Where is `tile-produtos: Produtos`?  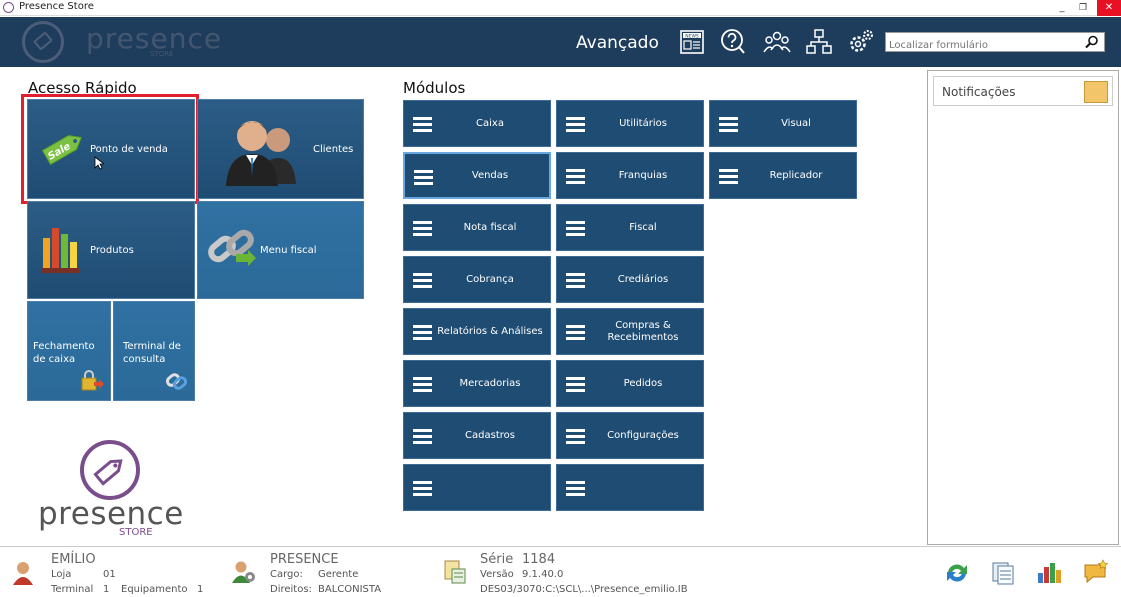
tile-produtos: Produtos is located at coordinates (111, 250).